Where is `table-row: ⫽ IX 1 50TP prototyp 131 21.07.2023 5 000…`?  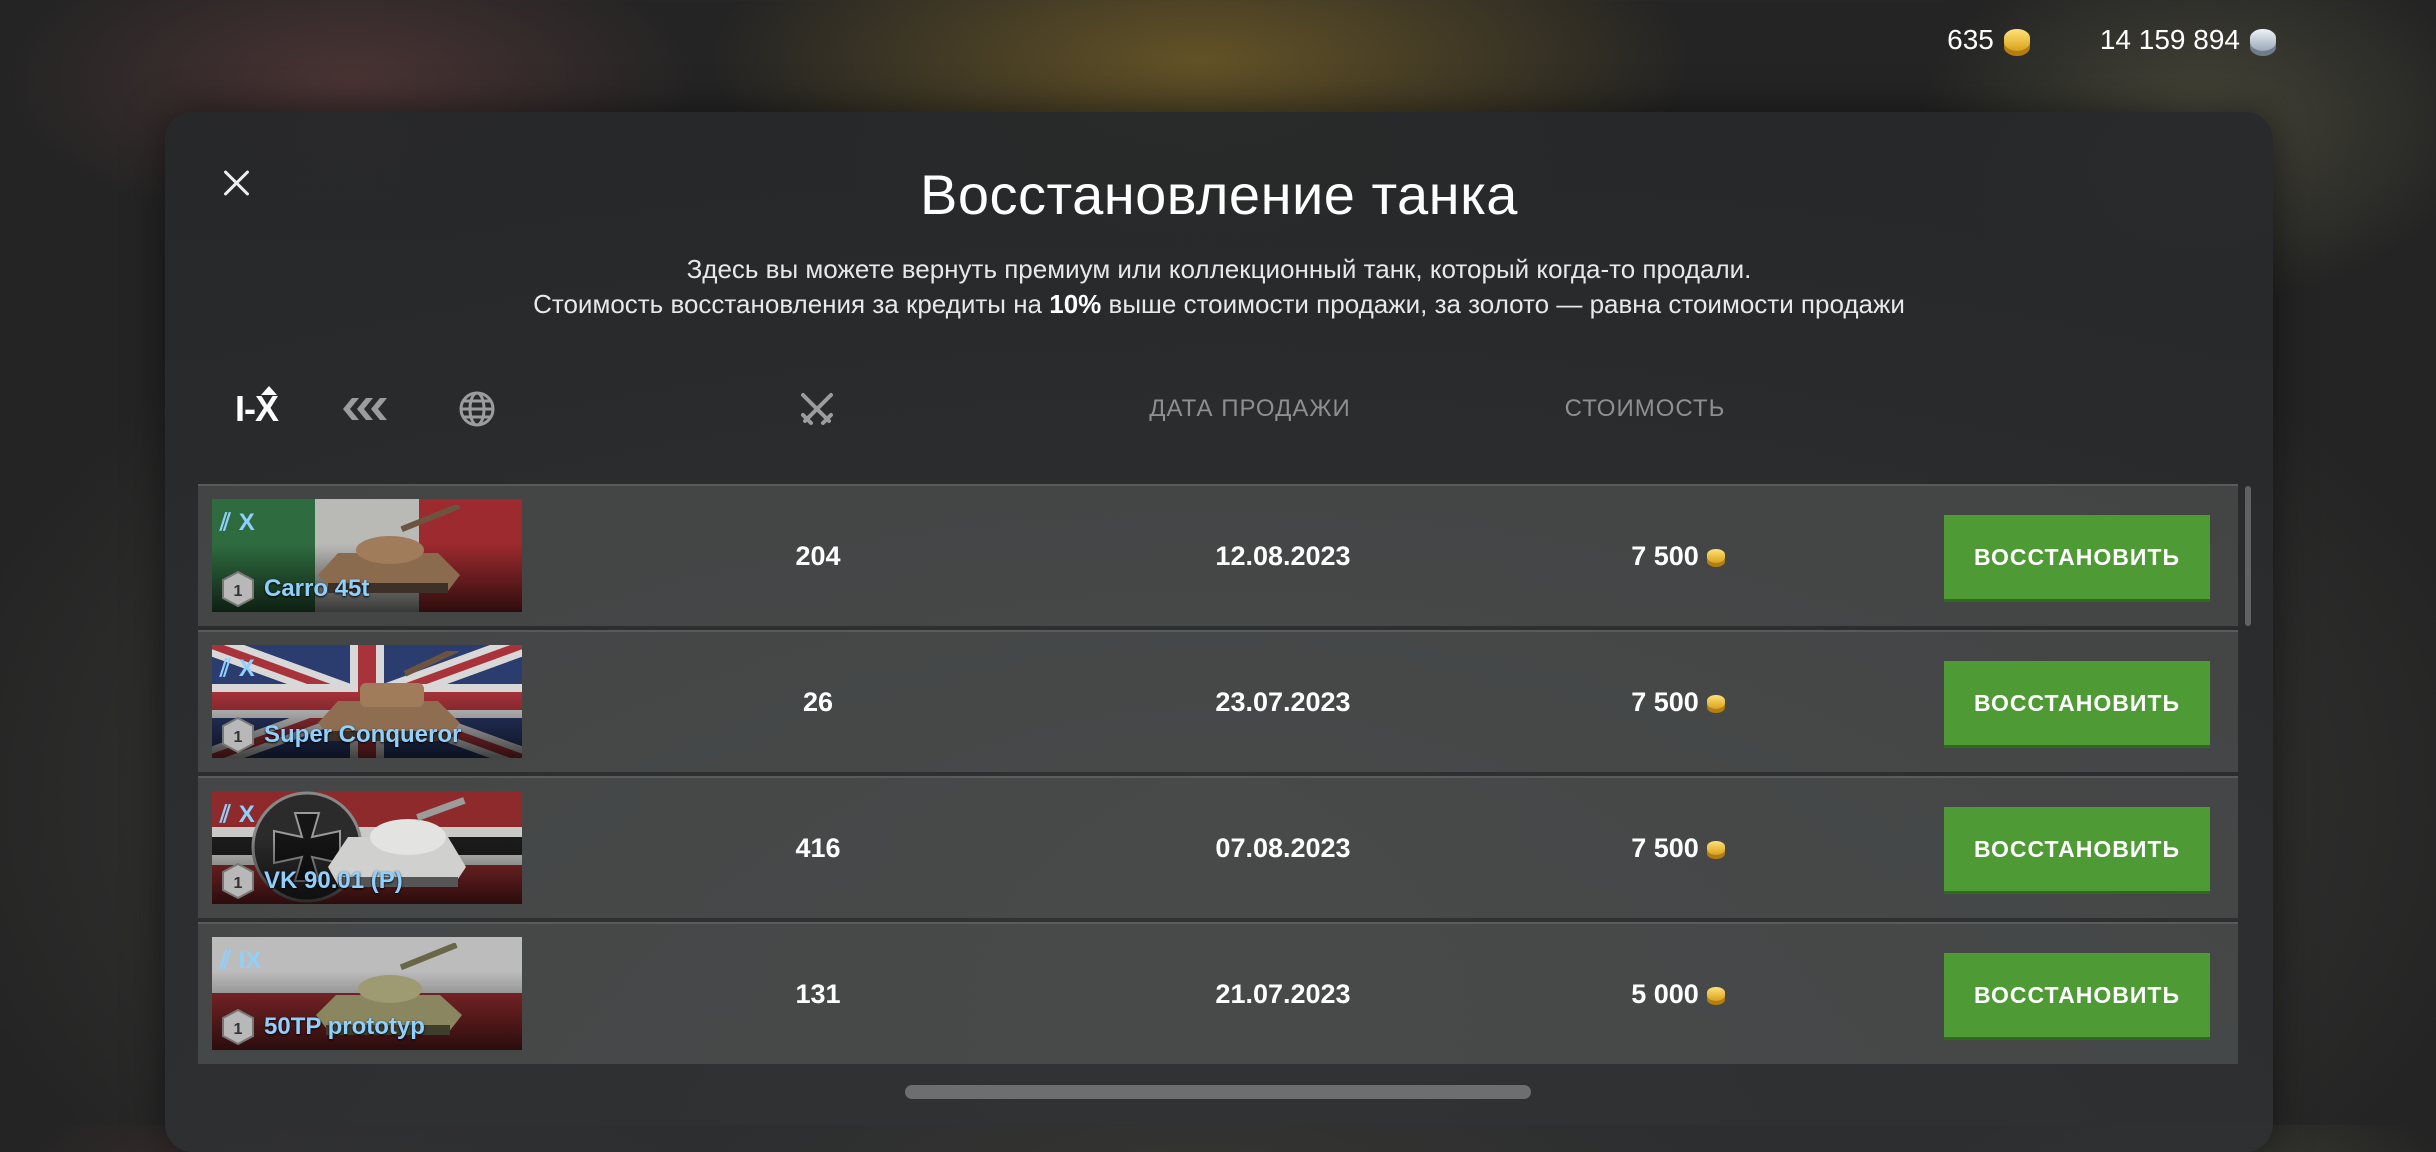
table-row: ⫽ IX 1 50TP prototyp 131 21.07.2023 5 000… is located at coordinates (1218, 993).